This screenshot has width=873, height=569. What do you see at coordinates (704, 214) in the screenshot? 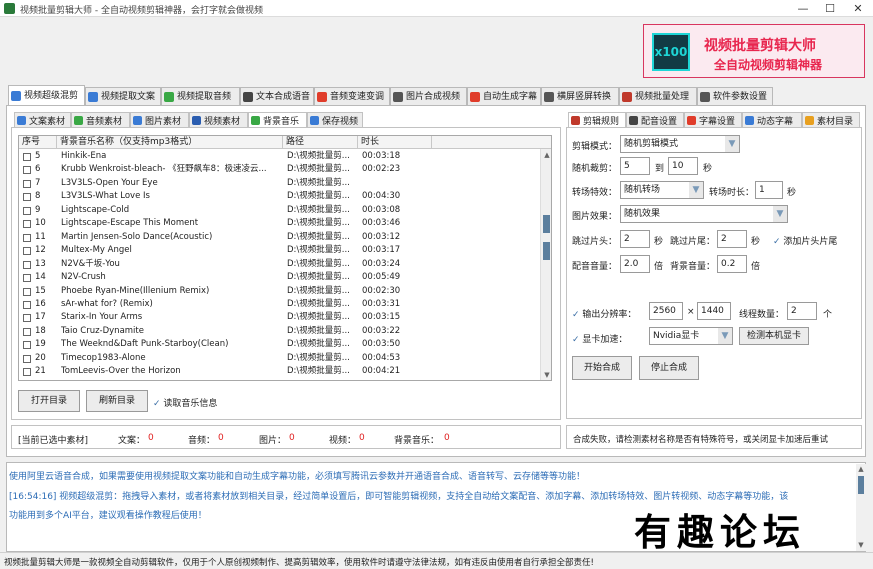
I see `image-effect-select: 随机效果 ▼` at bounding box center [704, 214].